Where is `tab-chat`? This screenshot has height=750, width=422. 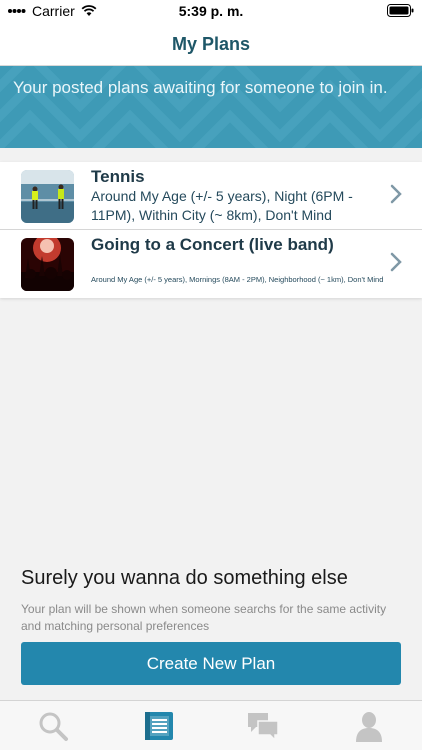
tab-chat is located at coordinates (263, 726).